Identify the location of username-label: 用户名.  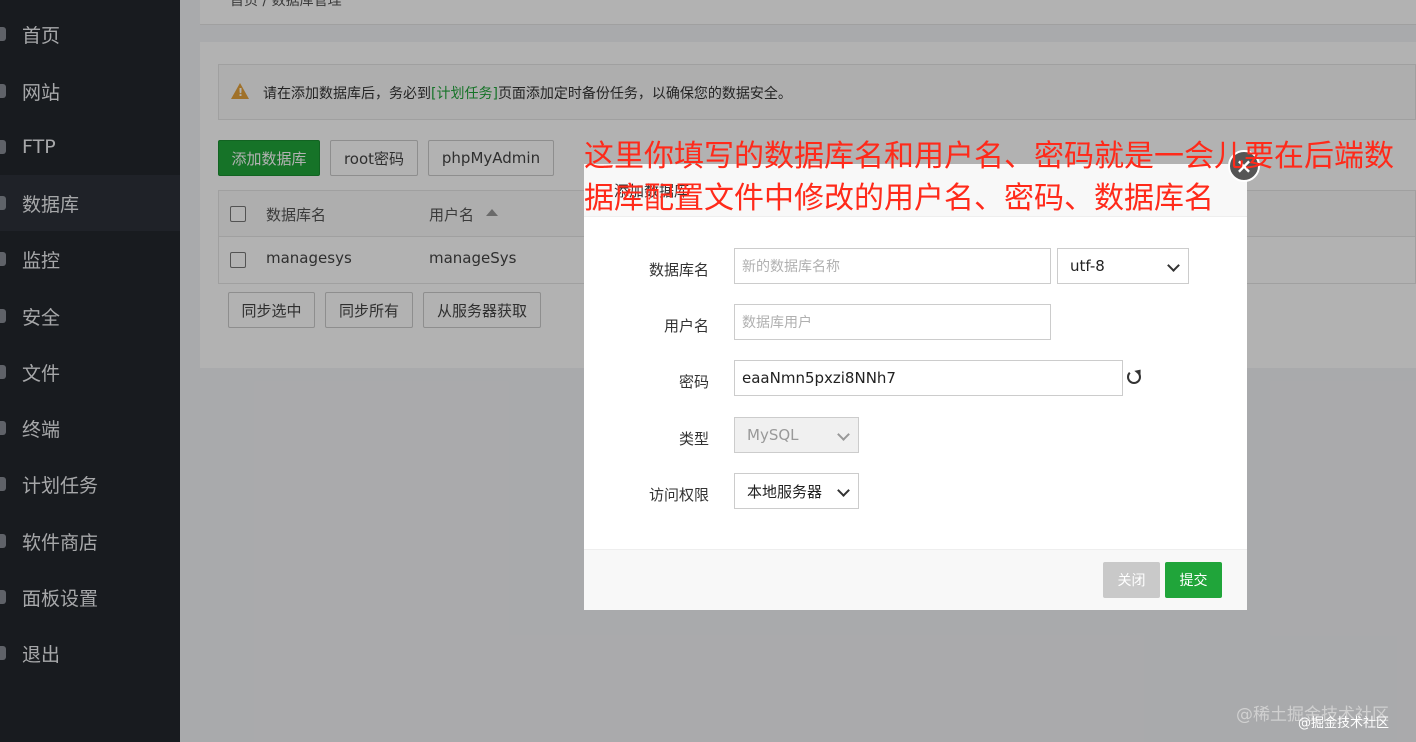
(686, 326).